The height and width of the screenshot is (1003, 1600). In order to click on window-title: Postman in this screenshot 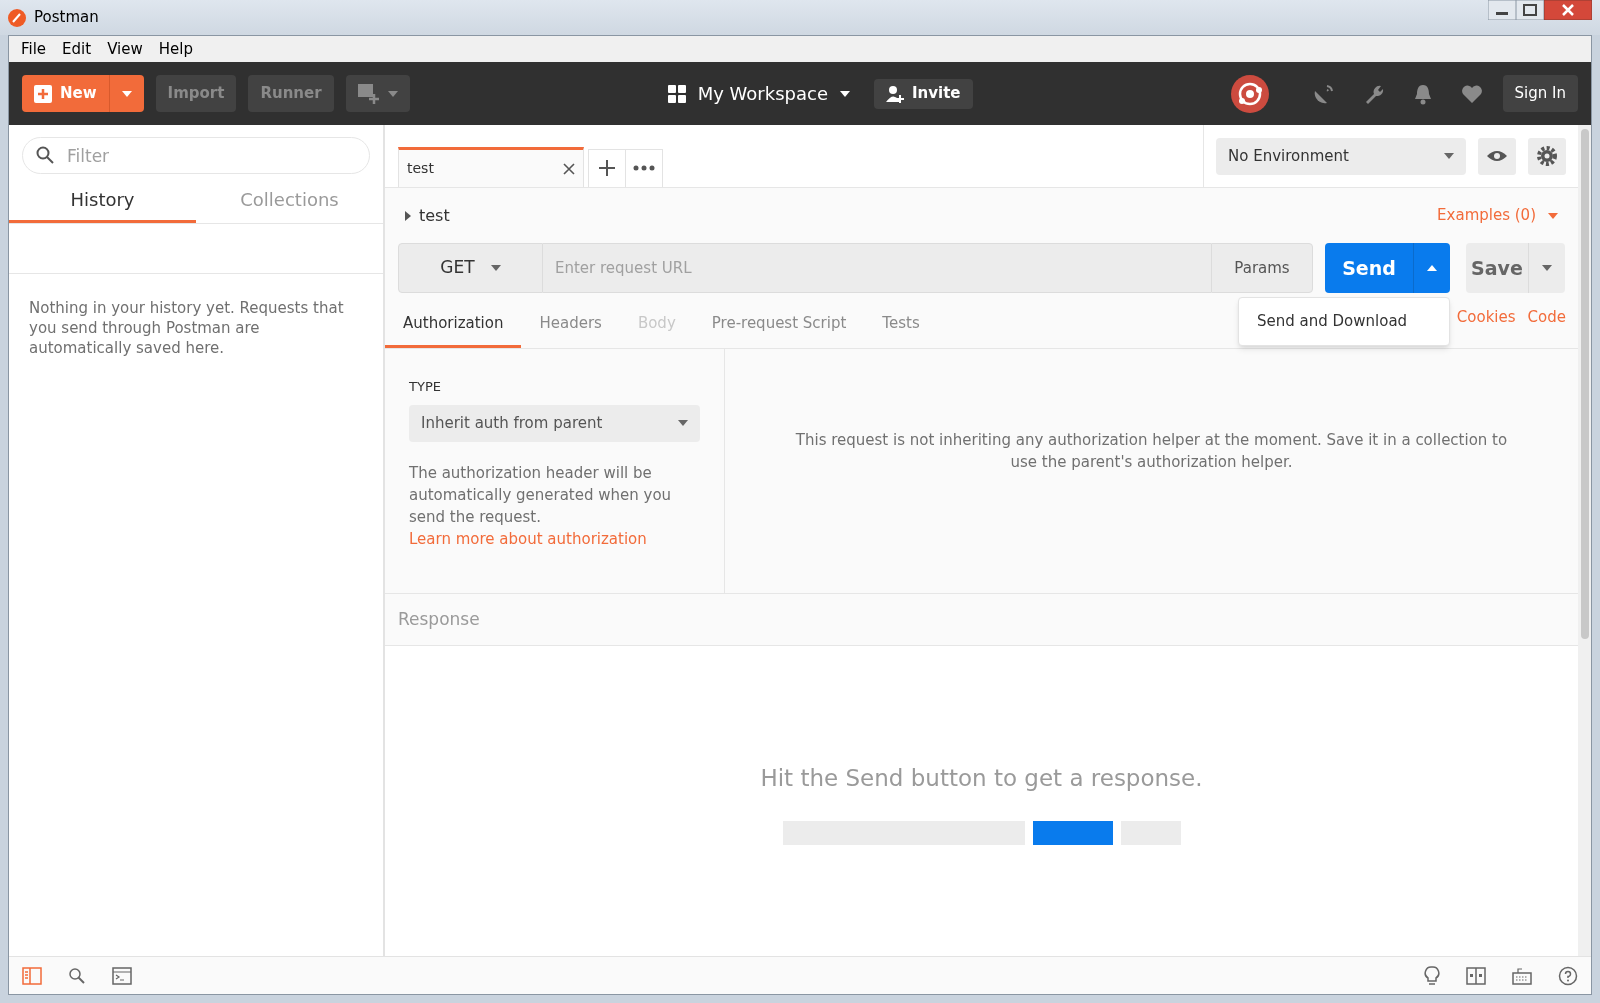, I will do `click(66, 18)`.